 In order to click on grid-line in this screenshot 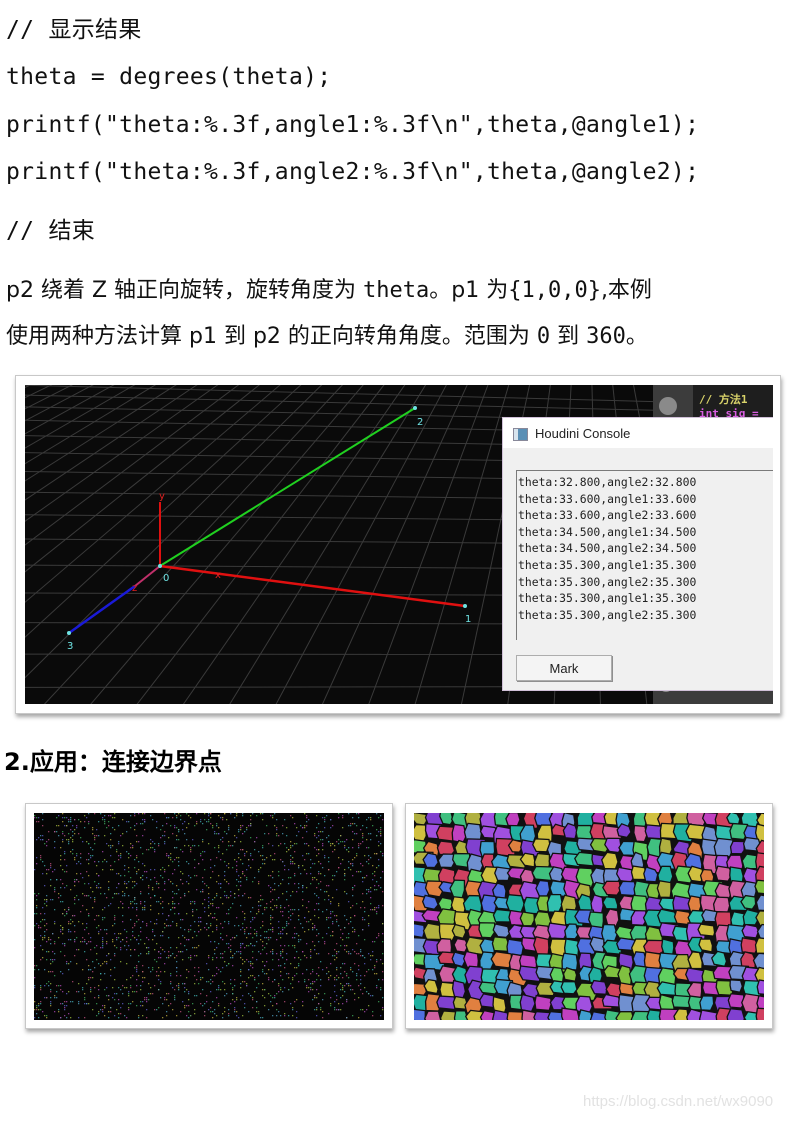, I will do `click(28, 387)`.